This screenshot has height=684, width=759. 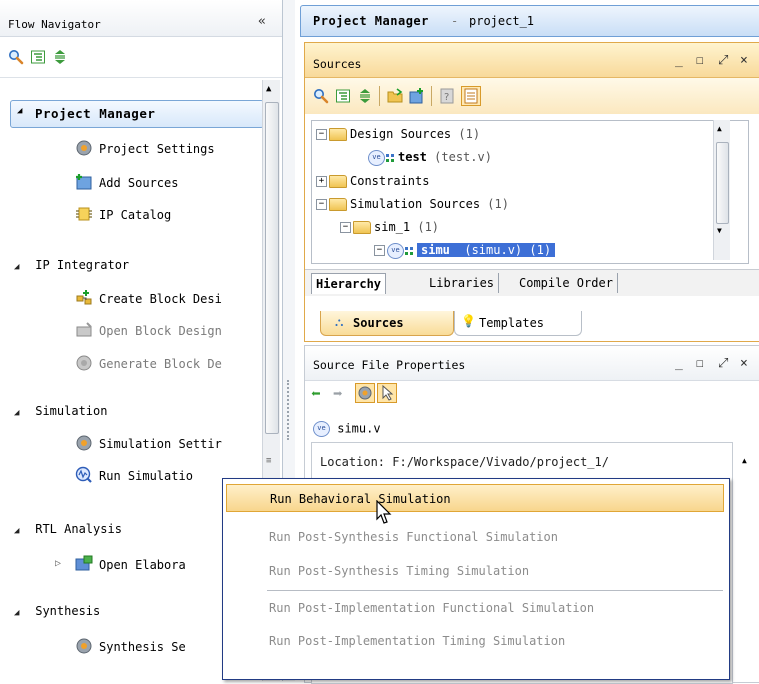 I want to click on run-simulation-icon, so click(x=83, y=474).